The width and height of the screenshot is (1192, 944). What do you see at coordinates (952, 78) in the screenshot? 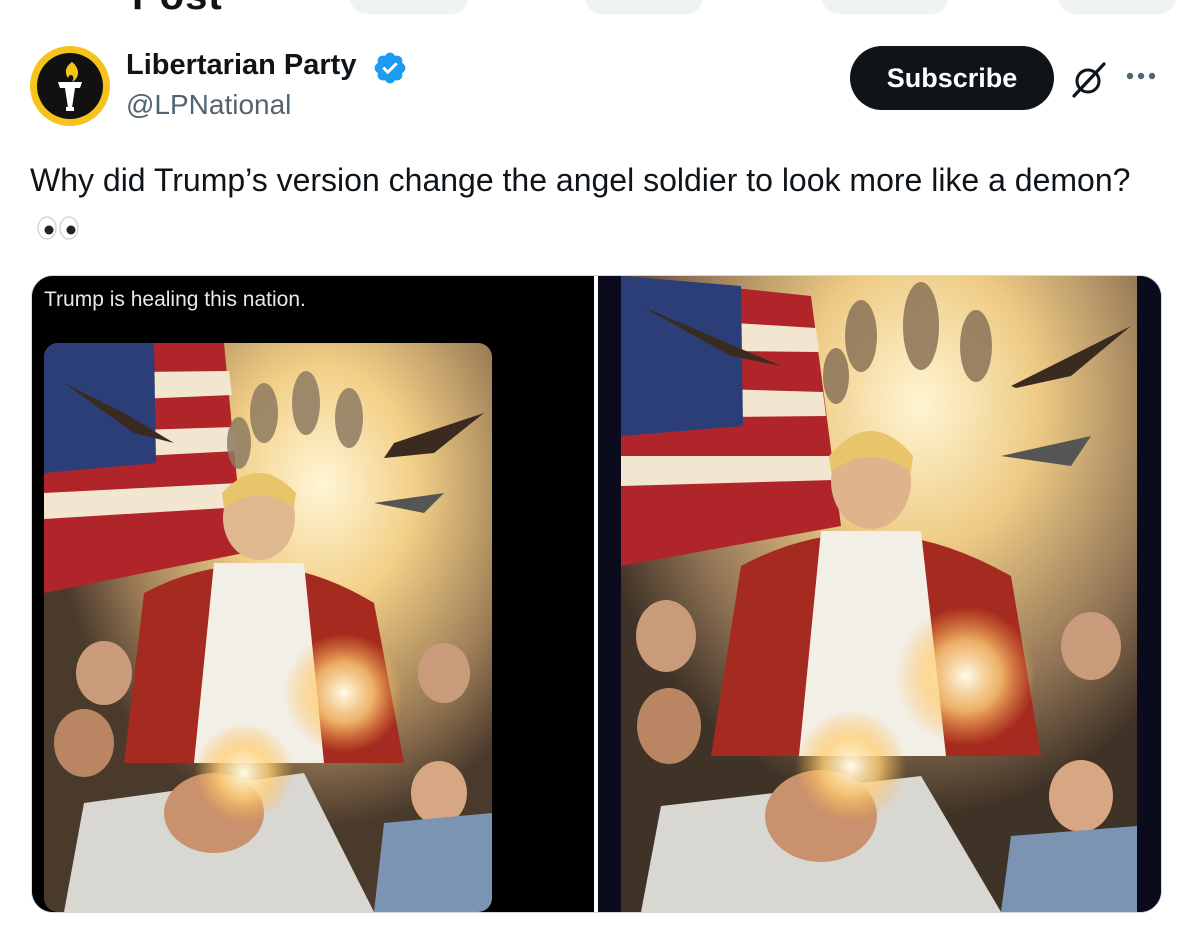
I see `subscribe-button: Subscribe` at bounding box center [952, 78].